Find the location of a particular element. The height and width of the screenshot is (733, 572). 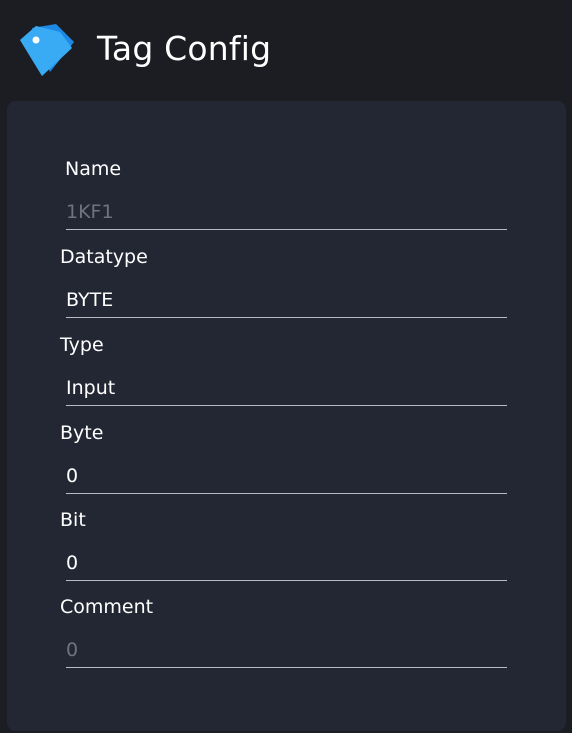

comment-label: Comment is located at coordinates (107, 607).